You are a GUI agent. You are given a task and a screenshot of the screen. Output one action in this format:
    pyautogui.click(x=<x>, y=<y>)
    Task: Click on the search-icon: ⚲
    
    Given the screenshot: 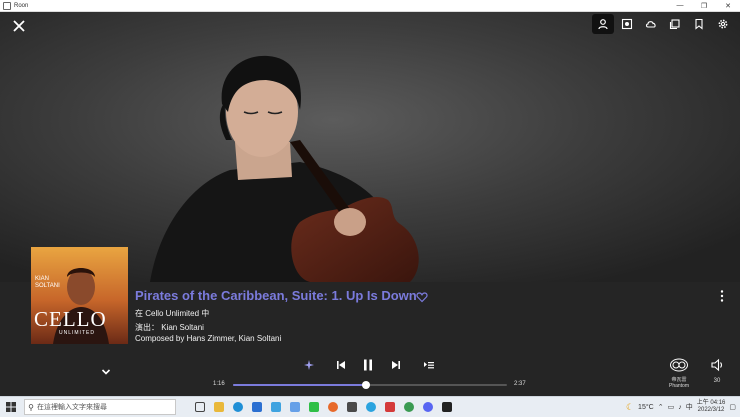 What is the action you would take?
    pyautogui.click(x=31, y=407)
    